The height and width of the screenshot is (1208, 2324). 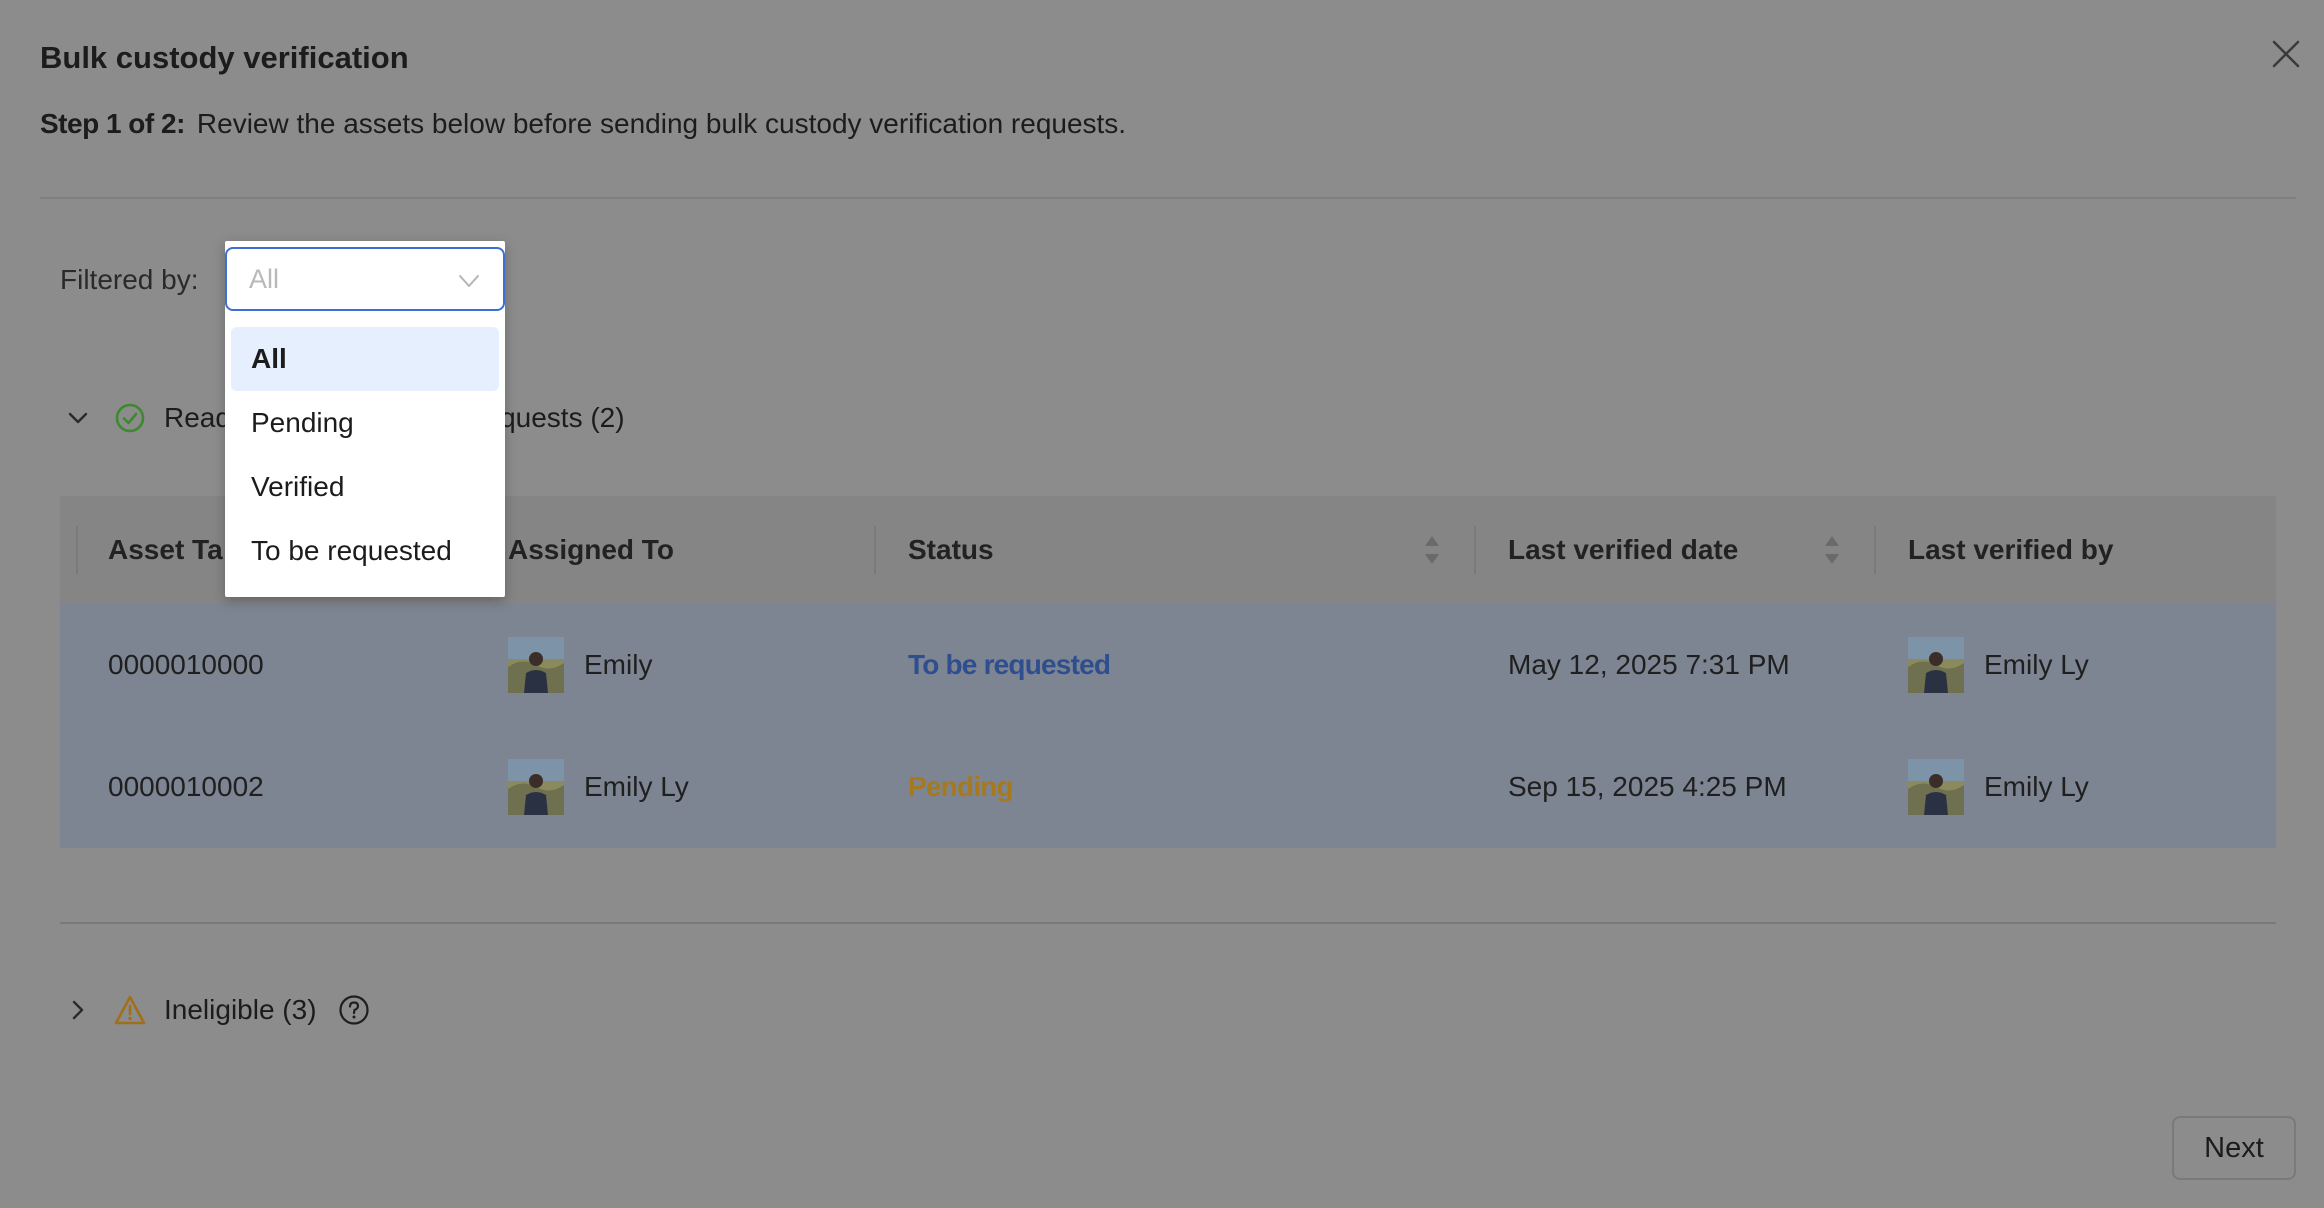 What do you see at coordinates (591, 550) in the screenshot?
I see `column-assigned-to: Assigned To` at bounding box center [591, 550].